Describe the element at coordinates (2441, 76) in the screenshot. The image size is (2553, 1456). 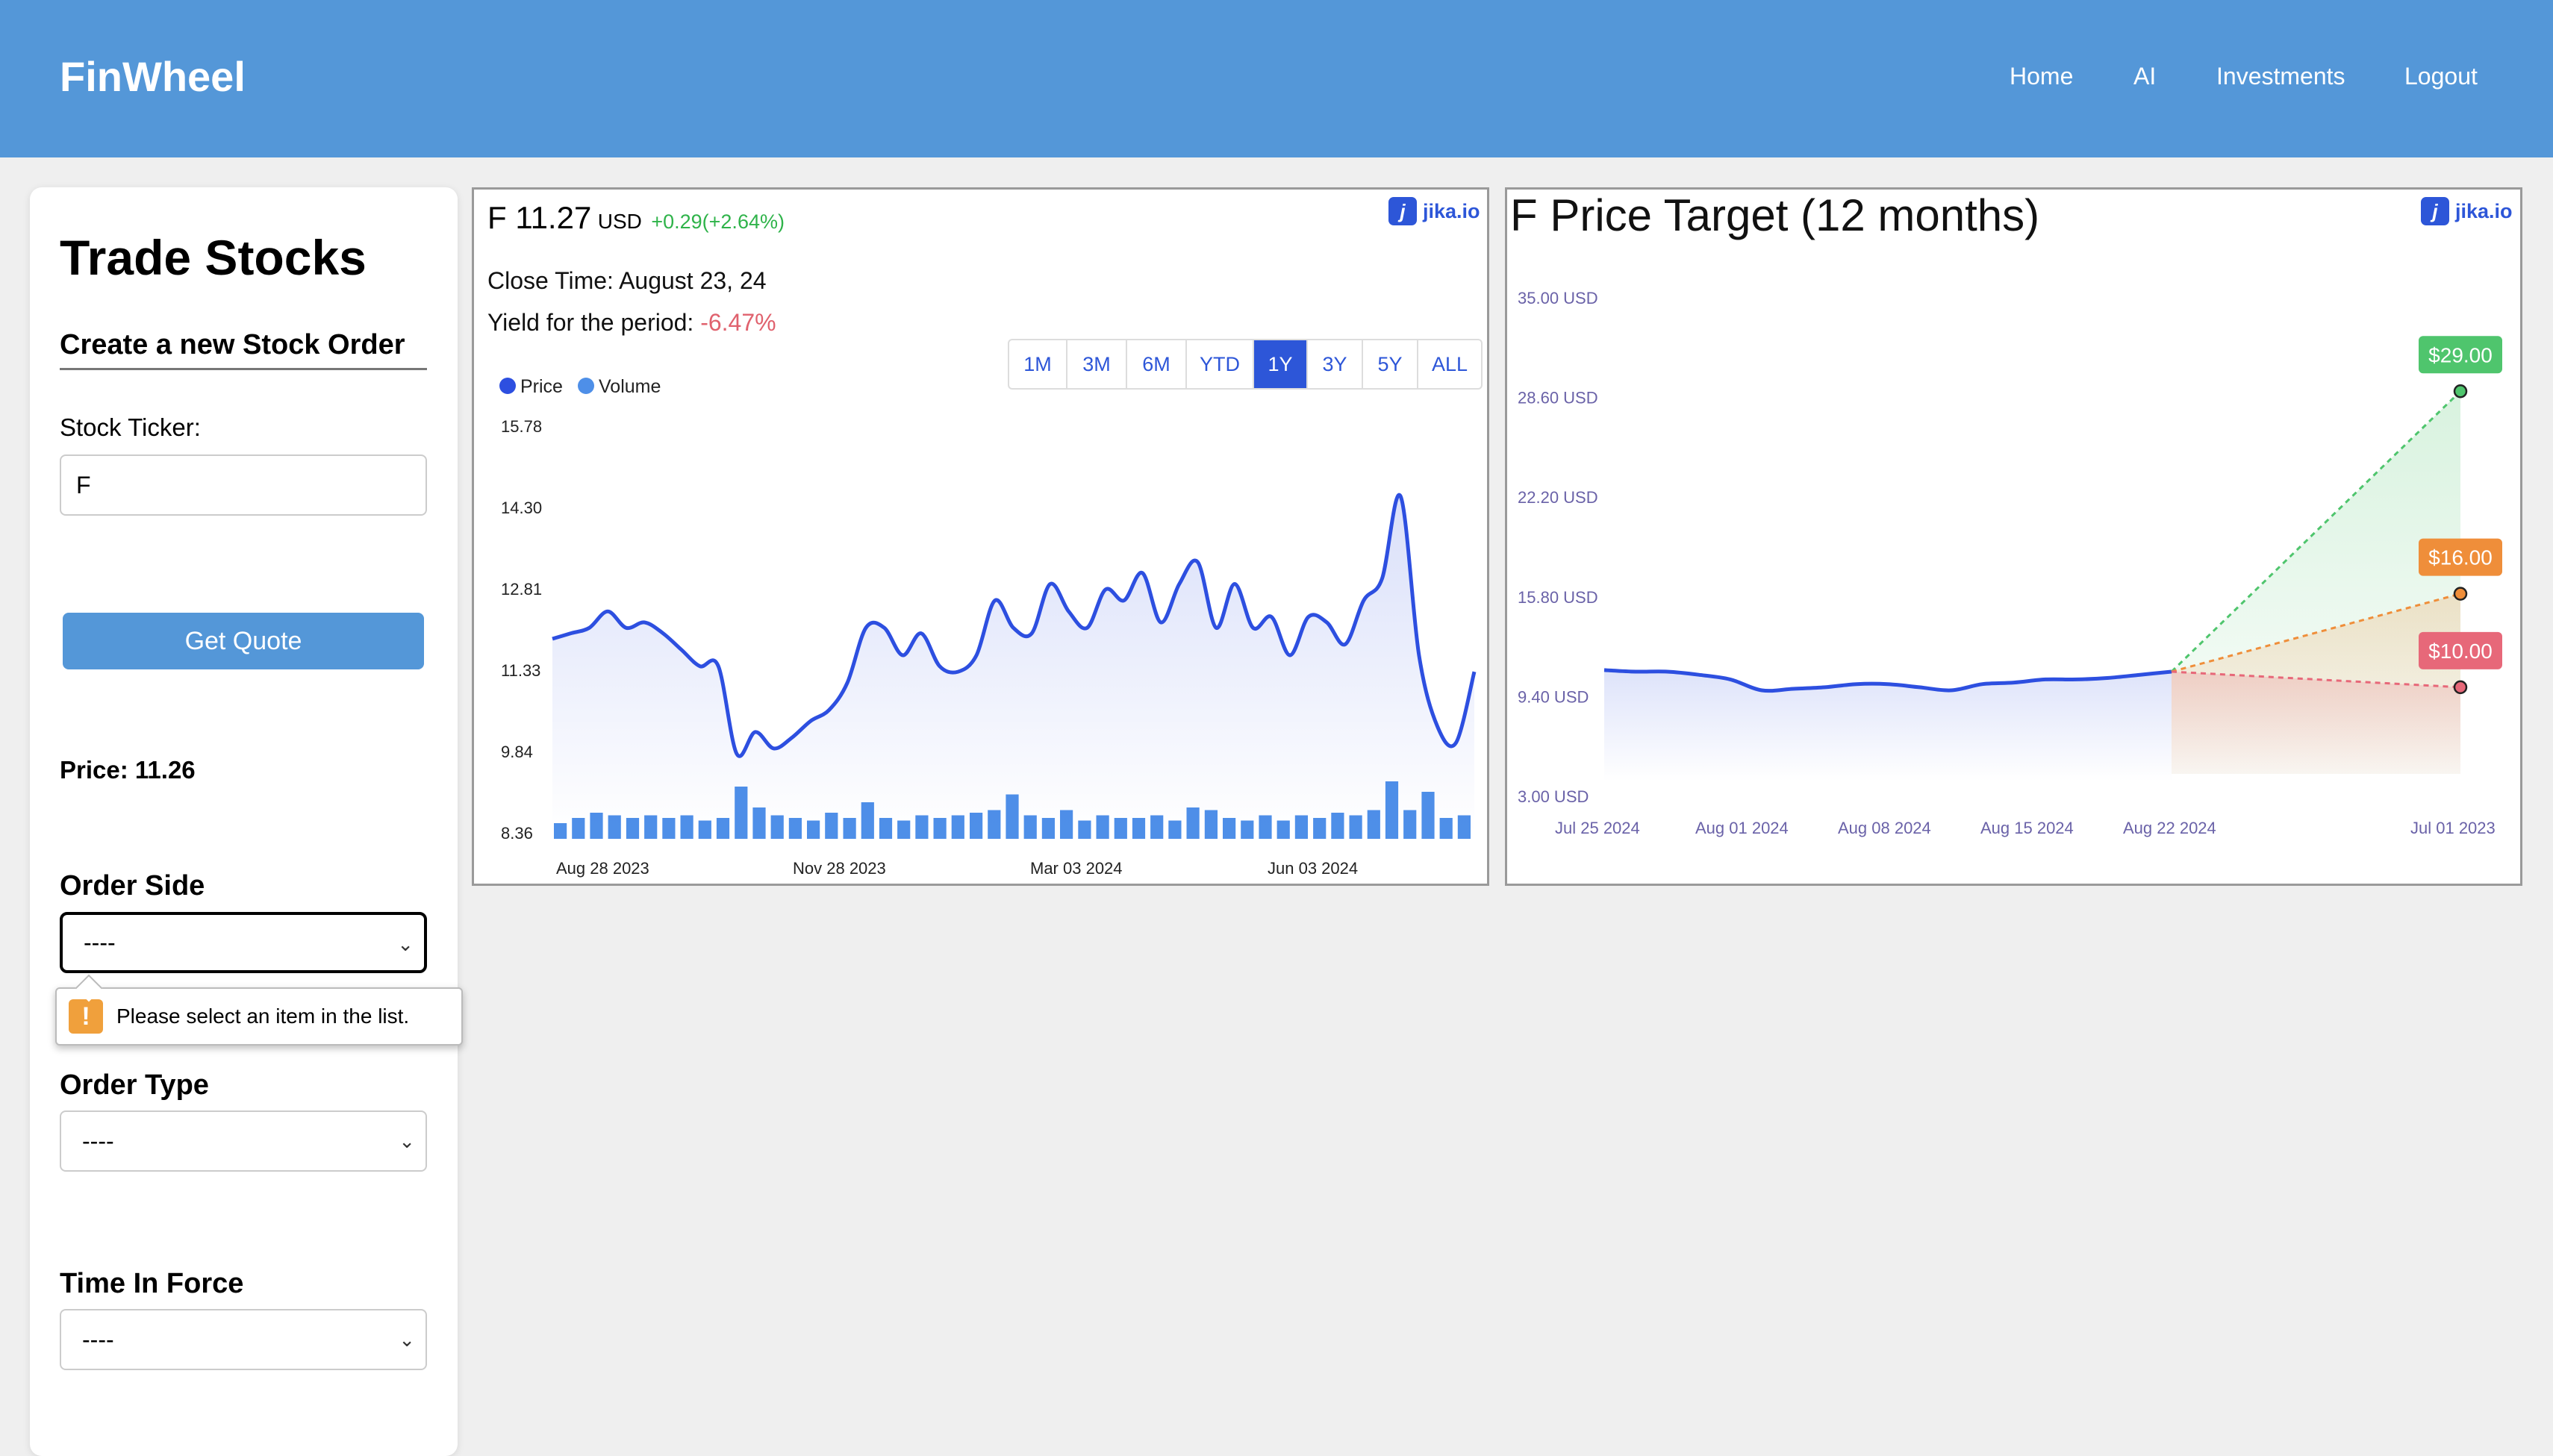
I see `nav-logout: Logout` at that location.